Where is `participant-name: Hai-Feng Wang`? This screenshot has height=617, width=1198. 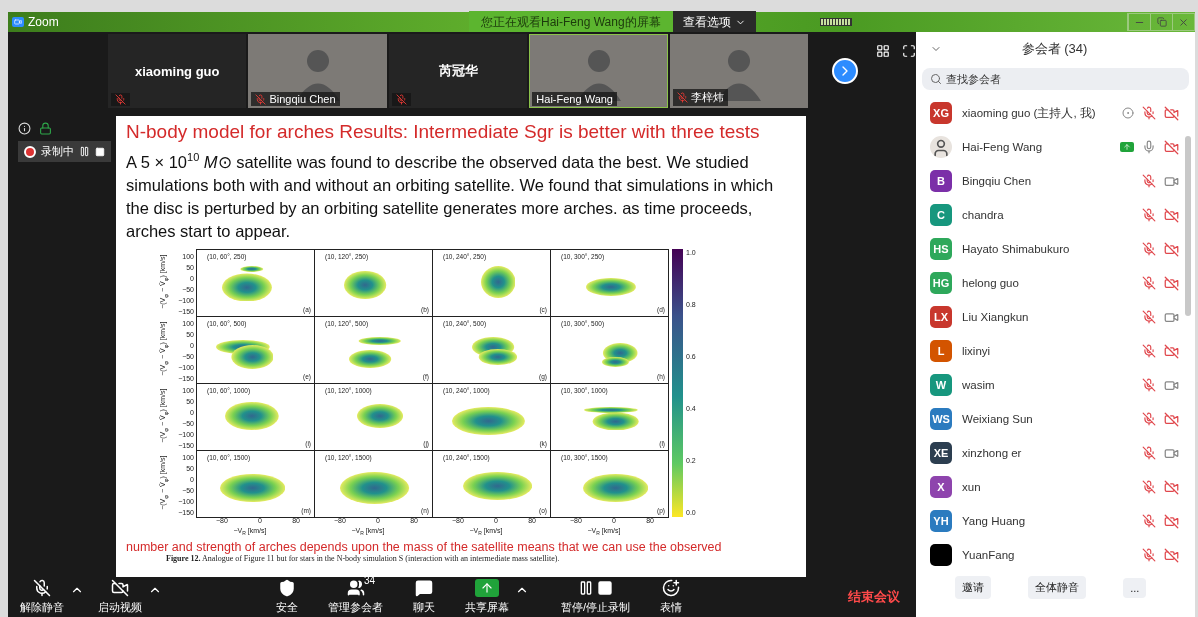
participant-name: Hai-Feng Wang is located at coordinates (574, 99).